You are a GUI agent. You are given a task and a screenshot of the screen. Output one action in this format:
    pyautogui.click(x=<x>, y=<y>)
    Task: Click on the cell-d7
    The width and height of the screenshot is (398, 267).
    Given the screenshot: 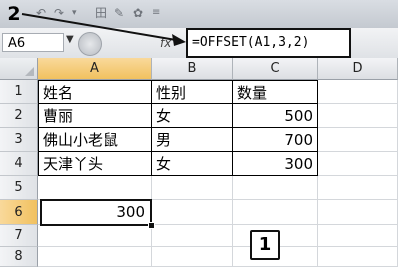 What is the action you would take?
    pyautogui.click(x=358, y=236)
    